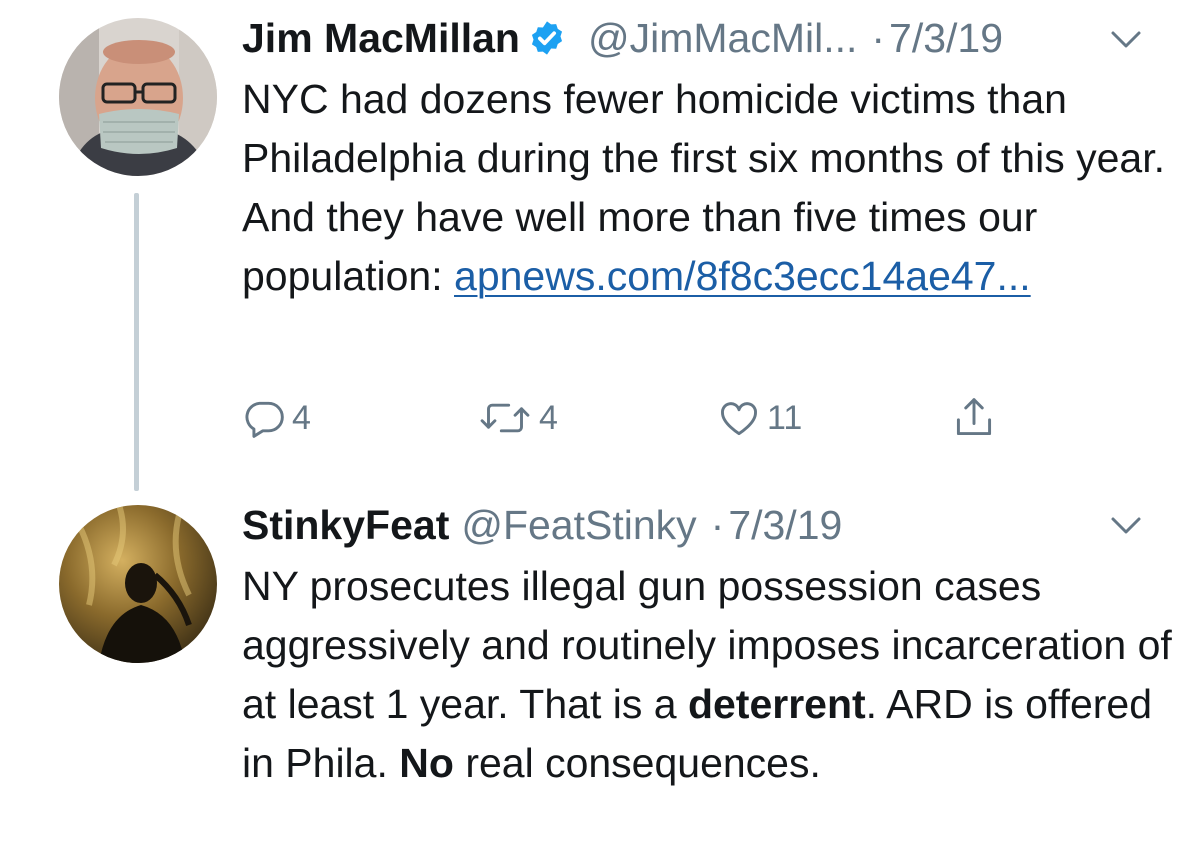  Describe the element at coordinates (426, 763) in the screenshot. I see `tweet-text-bold: No` at that location.